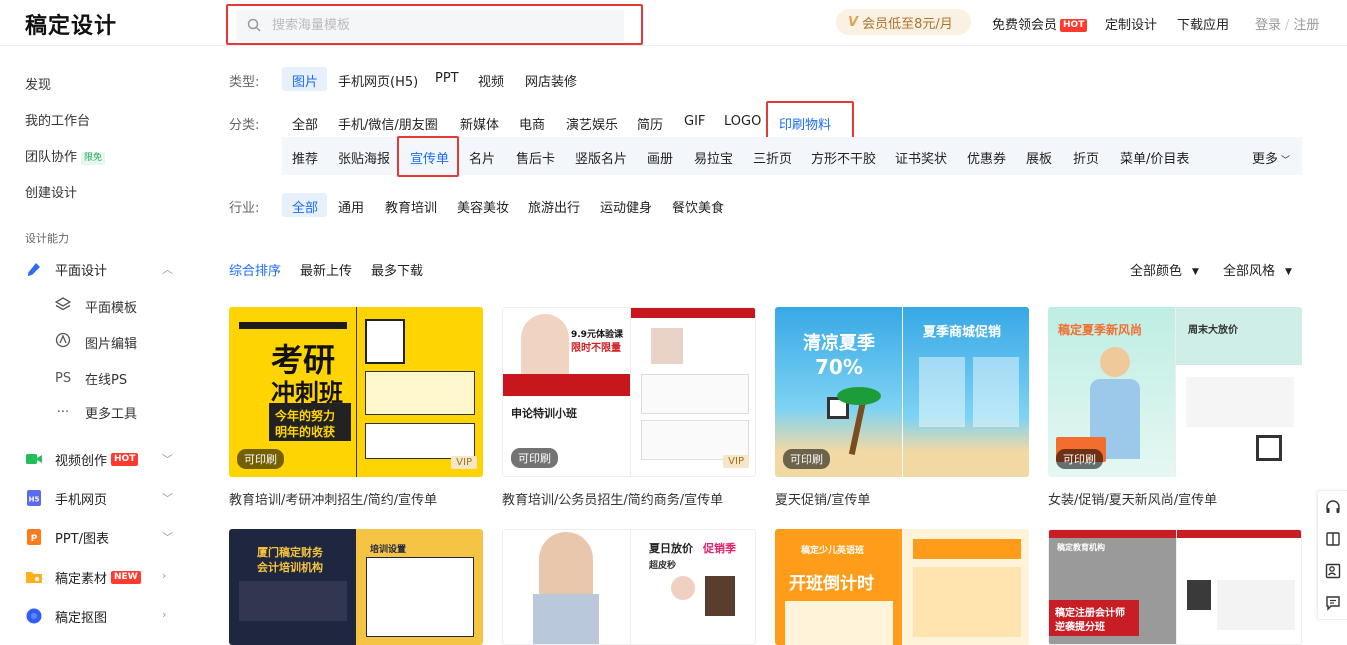 Image resolution: width=1347 pixels, height=645 pixels. Describe the element at coordinates (100, 498) in the screenshot. I see `menu-h5: H5 手机网页 ﹀` at that location.